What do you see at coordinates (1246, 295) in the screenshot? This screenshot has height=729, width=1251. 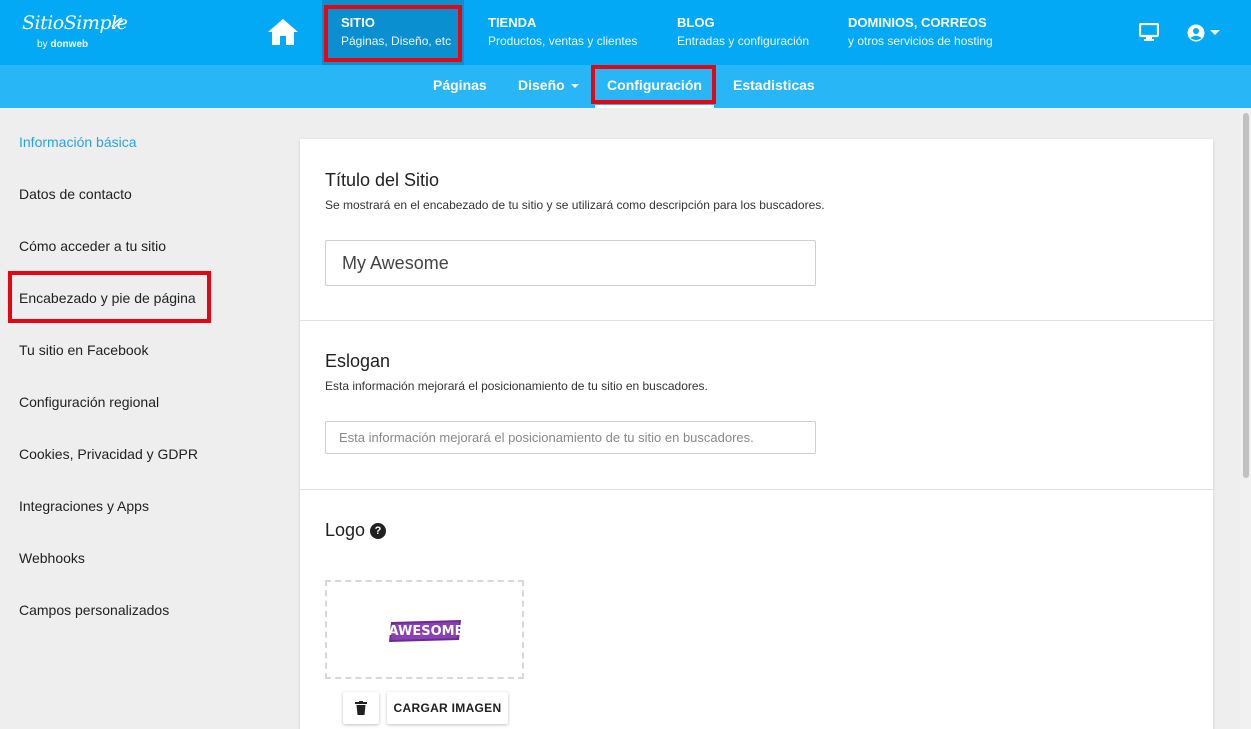 I see `scrollbar-thumb` at bounding box center [1246, 295].